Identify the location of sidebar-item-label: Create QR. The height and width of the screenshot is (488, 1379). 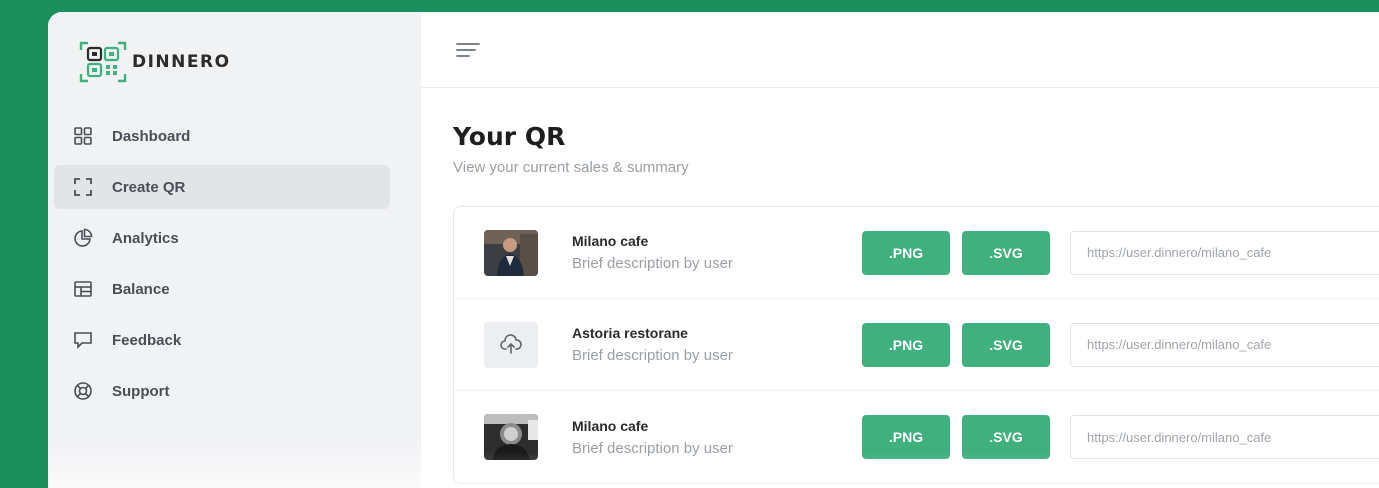
(149, 187).